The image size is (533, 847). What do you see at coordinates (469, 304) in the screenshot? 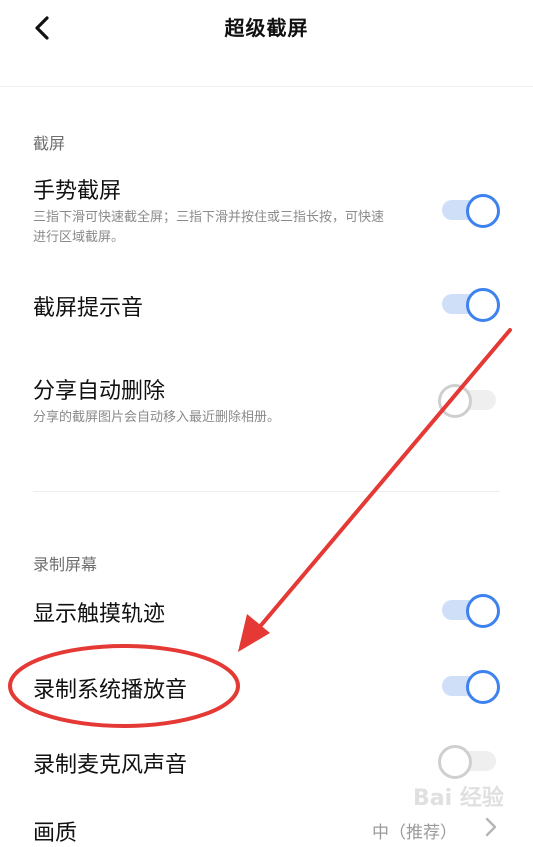
I see `screenshot-sound-toggle` at bounding box center [469, 304].